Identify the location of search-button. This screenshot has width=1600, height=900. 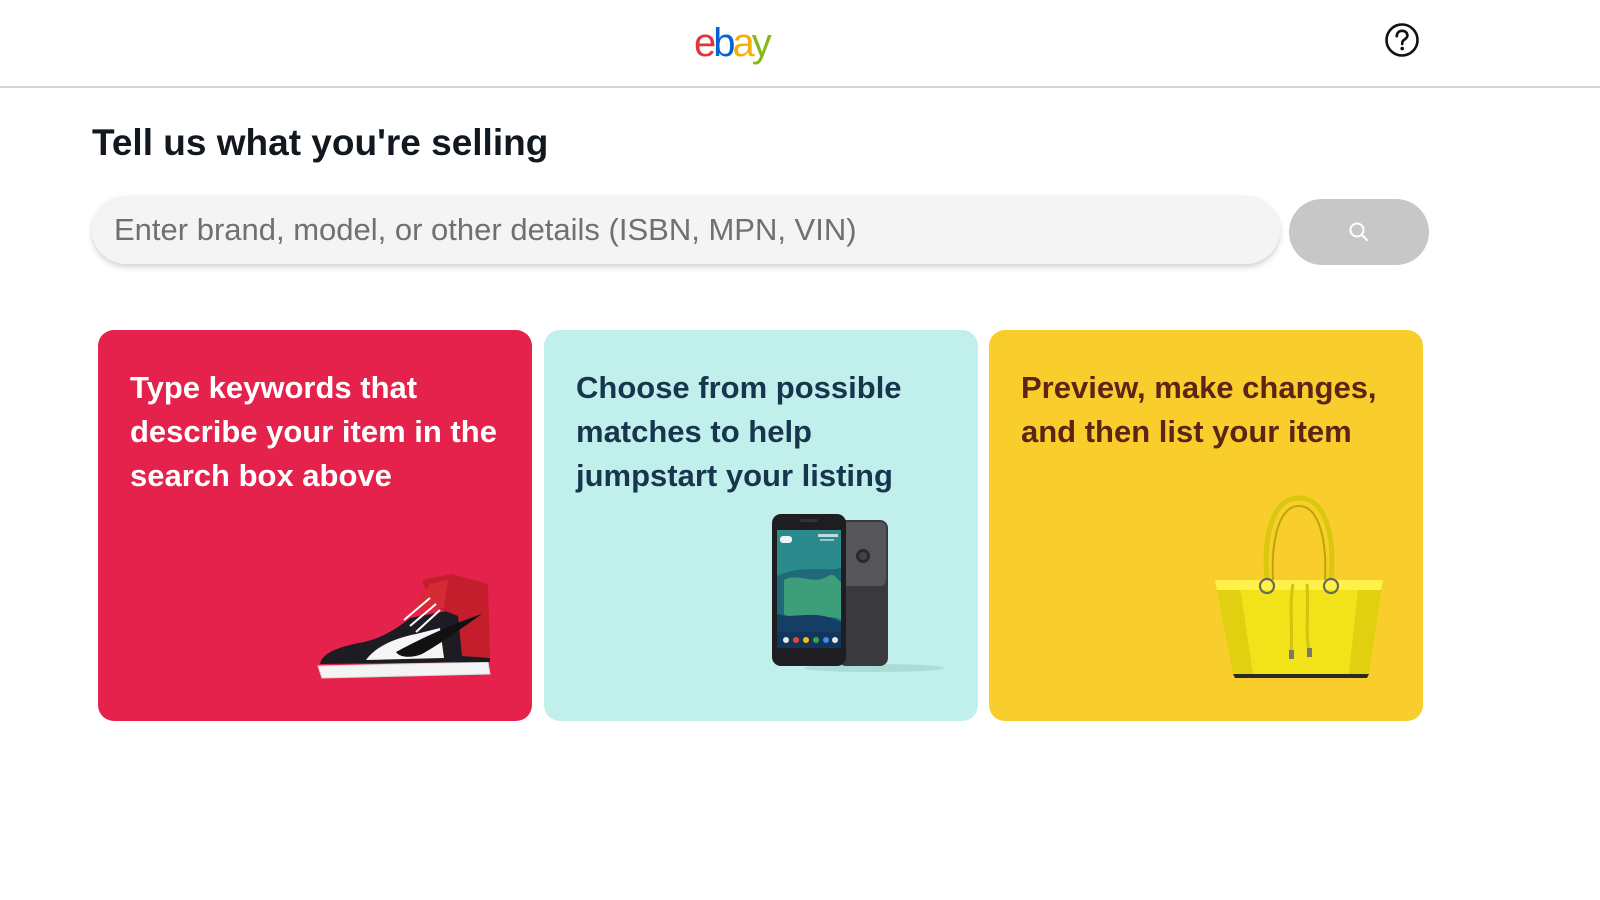
(1359, 232).